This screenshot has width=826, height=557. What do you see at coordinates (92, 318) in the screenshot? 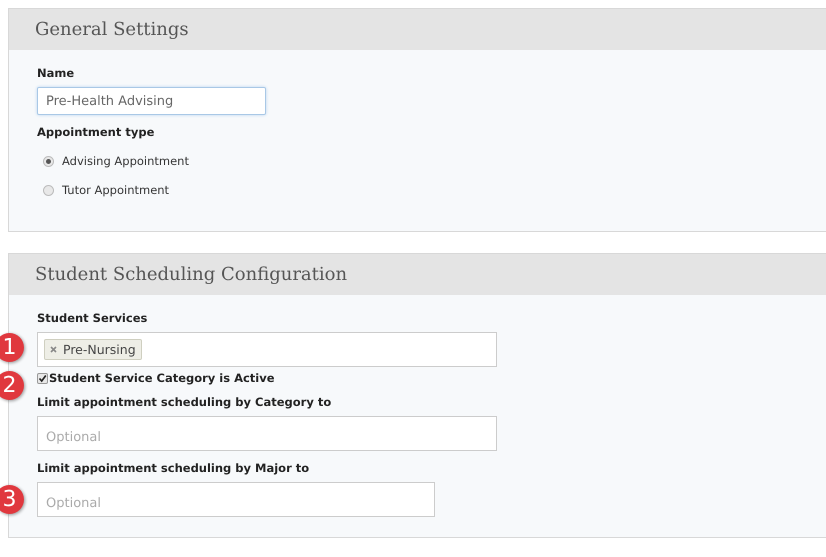
I see `field-label: Student Services` at bounding box center [92, 318].